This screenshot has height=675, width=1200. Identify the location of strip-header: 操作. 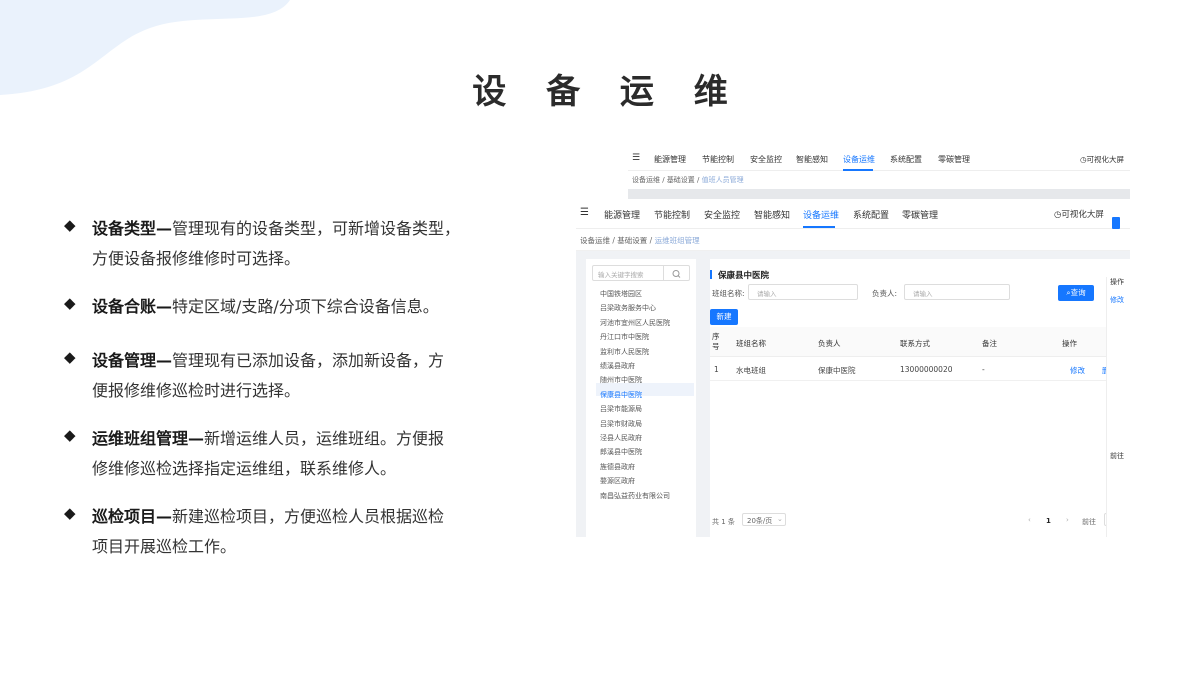
(1117, 282).